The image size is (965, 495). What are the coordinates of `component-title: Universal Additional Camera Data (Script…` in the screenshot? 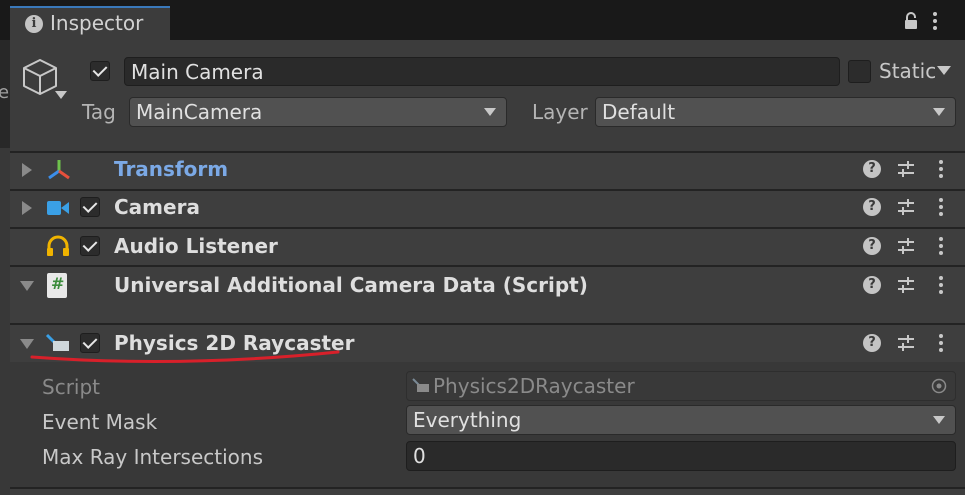 It's located at (351, 285).